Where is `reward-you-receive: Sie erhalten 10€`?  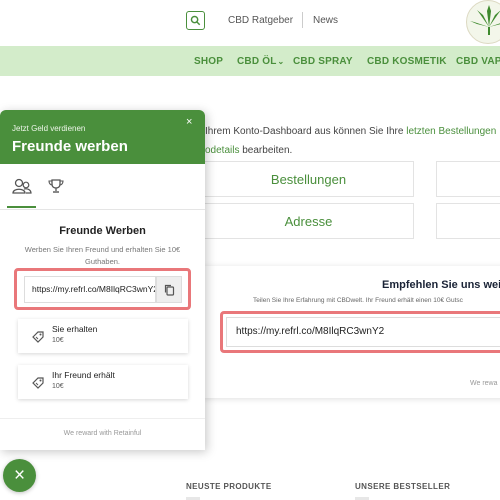 reward-you-receive: Sie erhalten 10€ is located at coordinates (103, 336).